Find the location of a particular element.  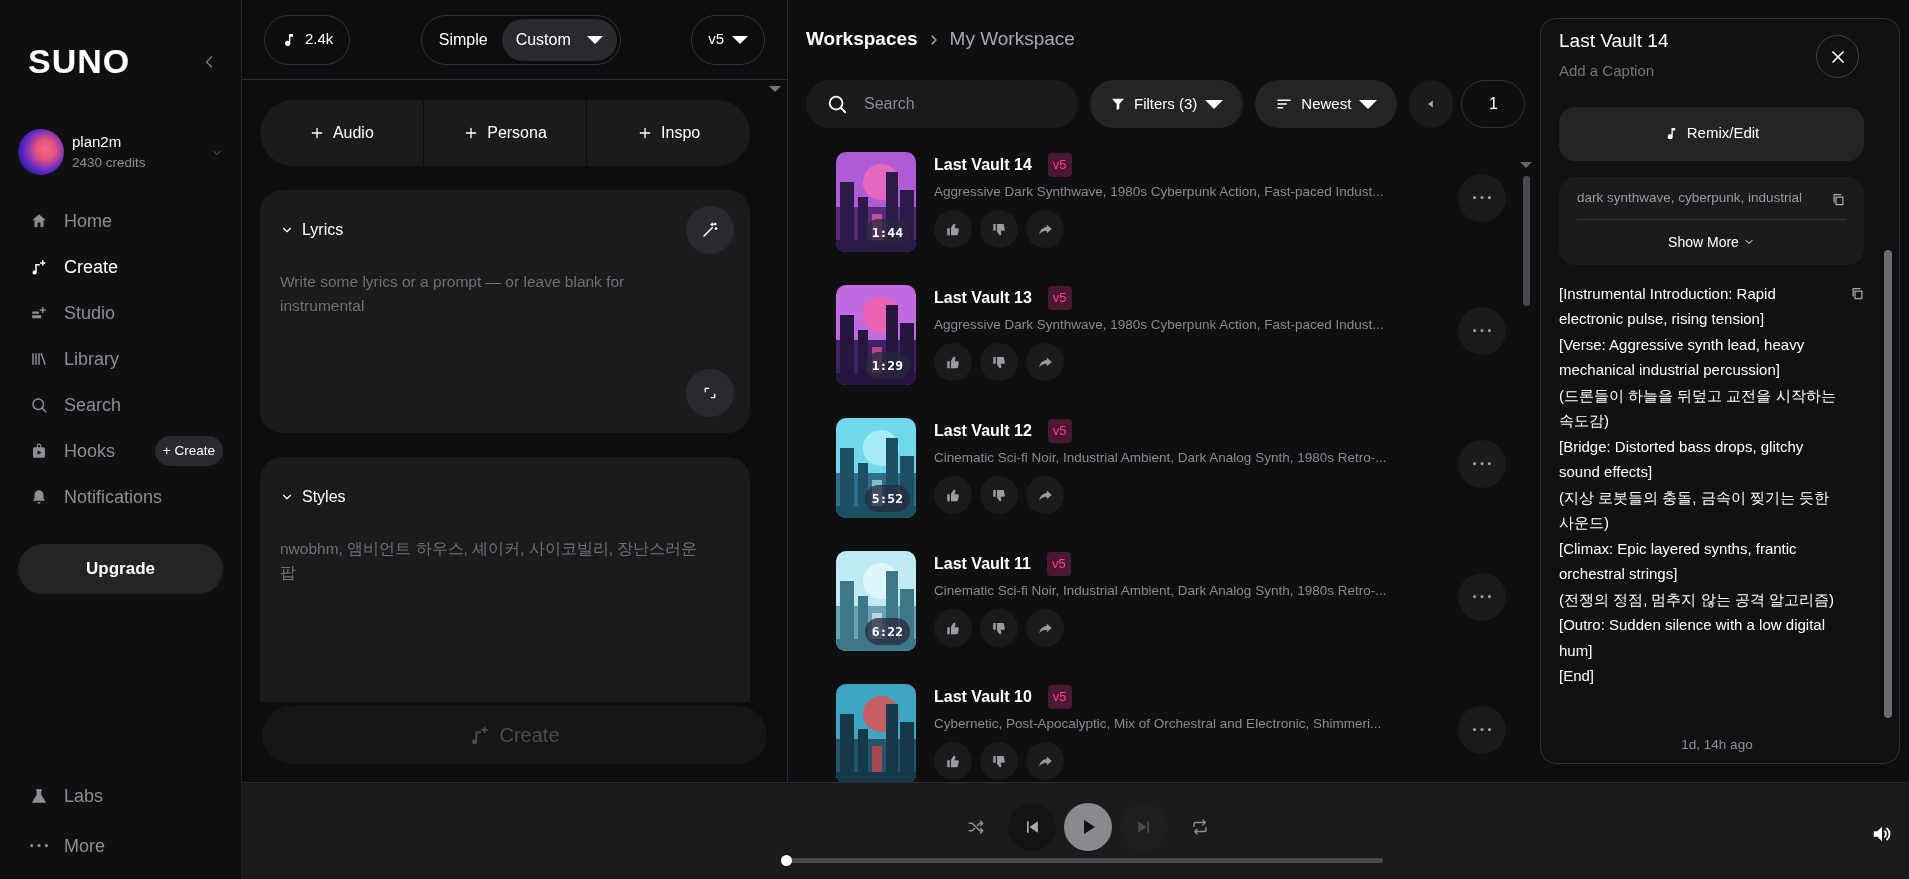

breadcrumb-current: My Workspace is located at coordinates (1012, 38).